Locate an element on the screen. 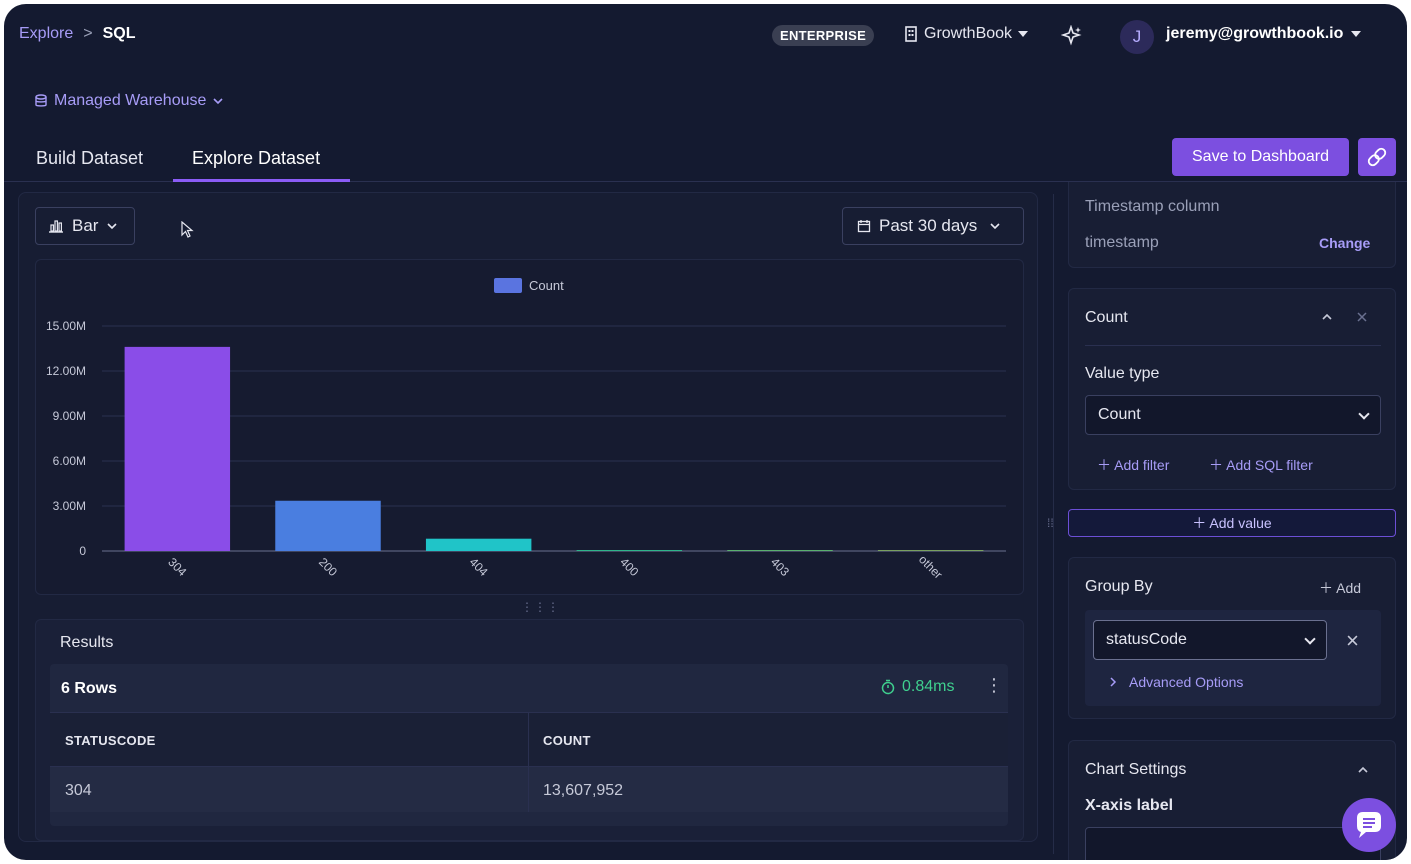 This screenshot has height=864, width=1411. y-tick-label: 12.00M is located at coordinates (66, 371).